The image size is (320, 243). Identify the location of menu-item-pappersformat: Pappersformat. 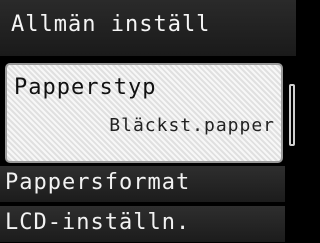
(142, 185).